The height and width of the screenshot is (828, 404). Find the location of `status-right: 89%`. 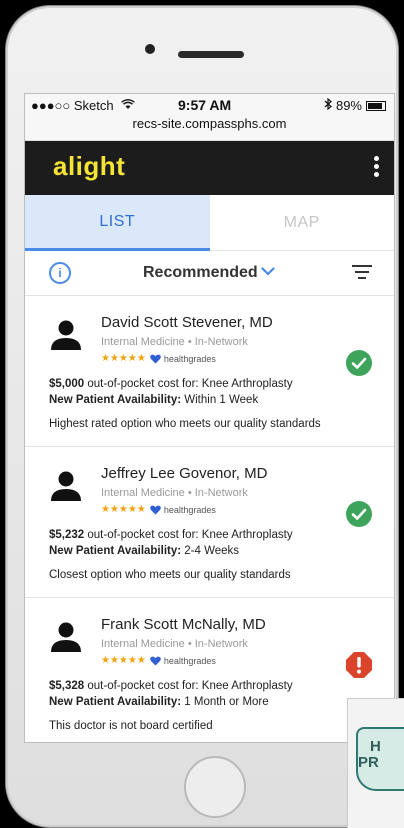

status-right: 89% is located at coordinates (355, 105).